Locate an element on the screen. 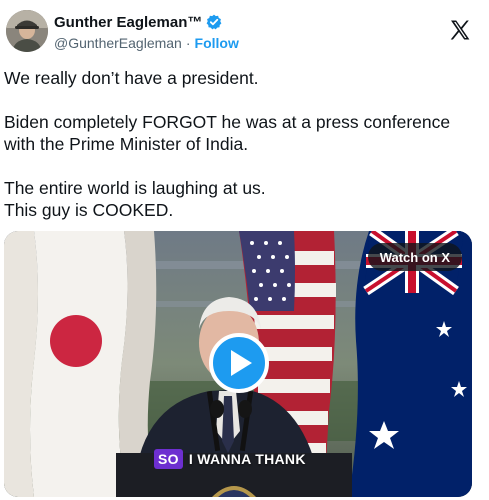 This screenshot has height=500, width=489. play-icon is located at coordinates (241, 363).